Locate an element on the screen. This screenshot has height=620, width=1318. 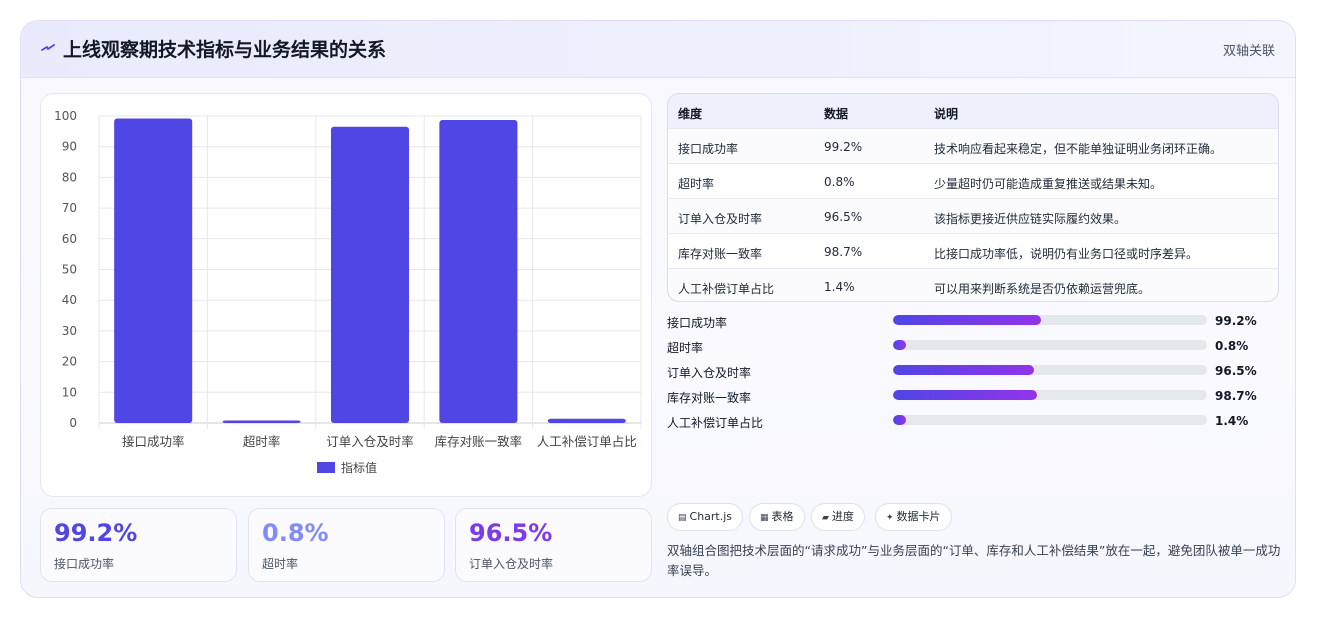
stat-label: 接口成功率 is located at coordinates (84, 564).